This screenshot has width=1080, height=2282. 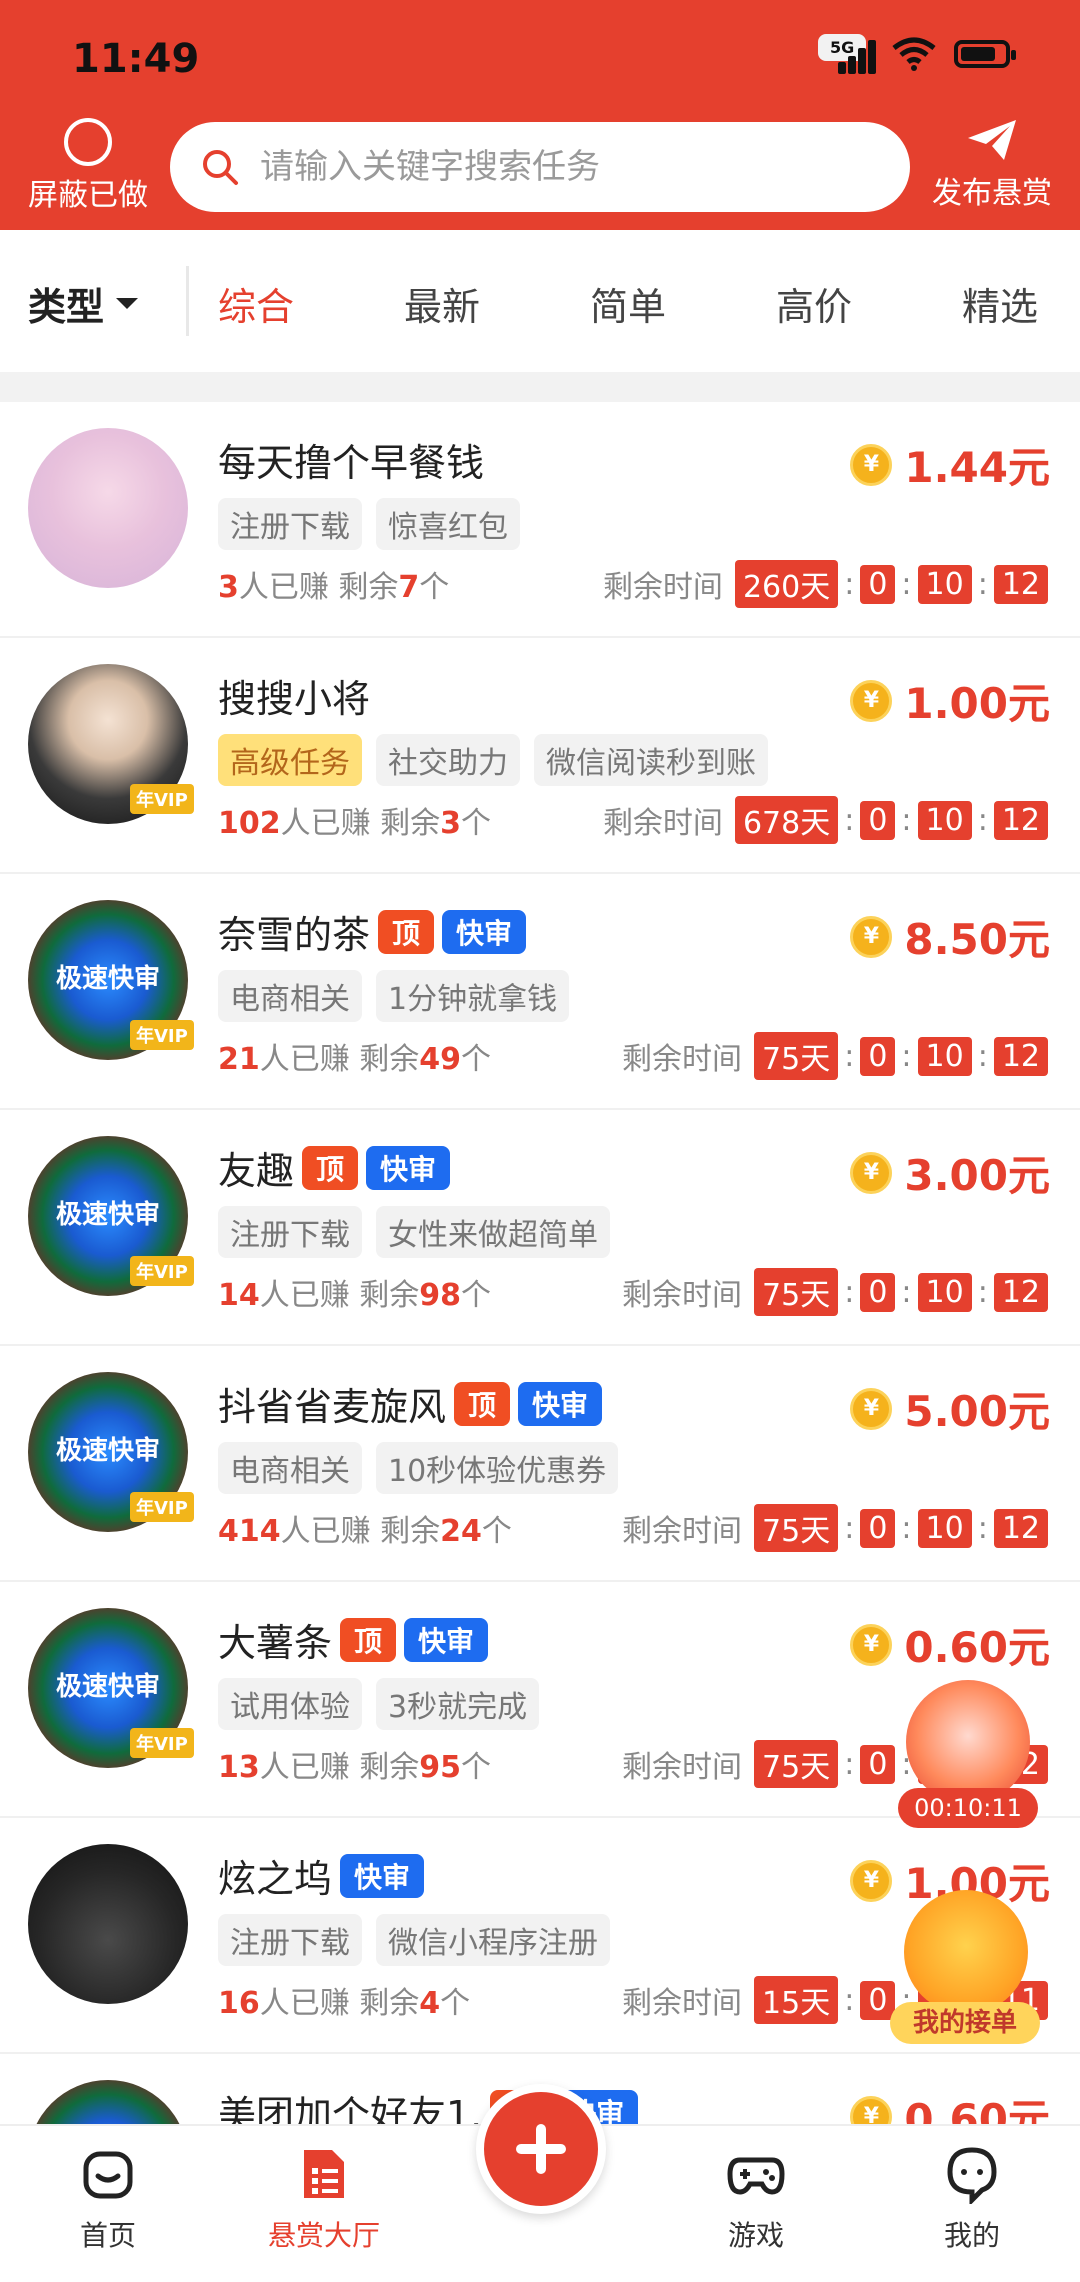 What do you see at coordinates (275, 1879) in the screenshot?
I see `task-title: 炫之坞` at bounding box center [275, 1879].